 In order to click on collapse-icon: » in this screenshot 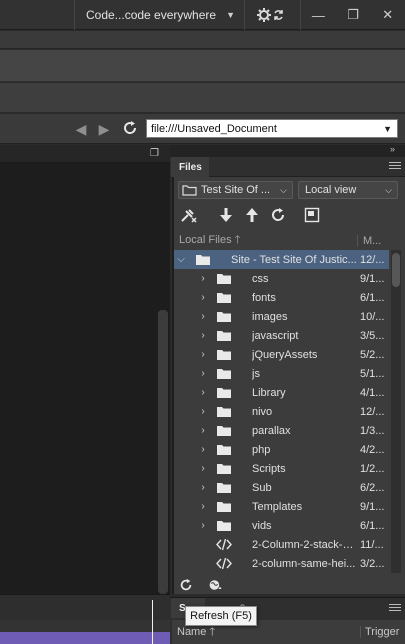, I will do `click(392, 149)`.